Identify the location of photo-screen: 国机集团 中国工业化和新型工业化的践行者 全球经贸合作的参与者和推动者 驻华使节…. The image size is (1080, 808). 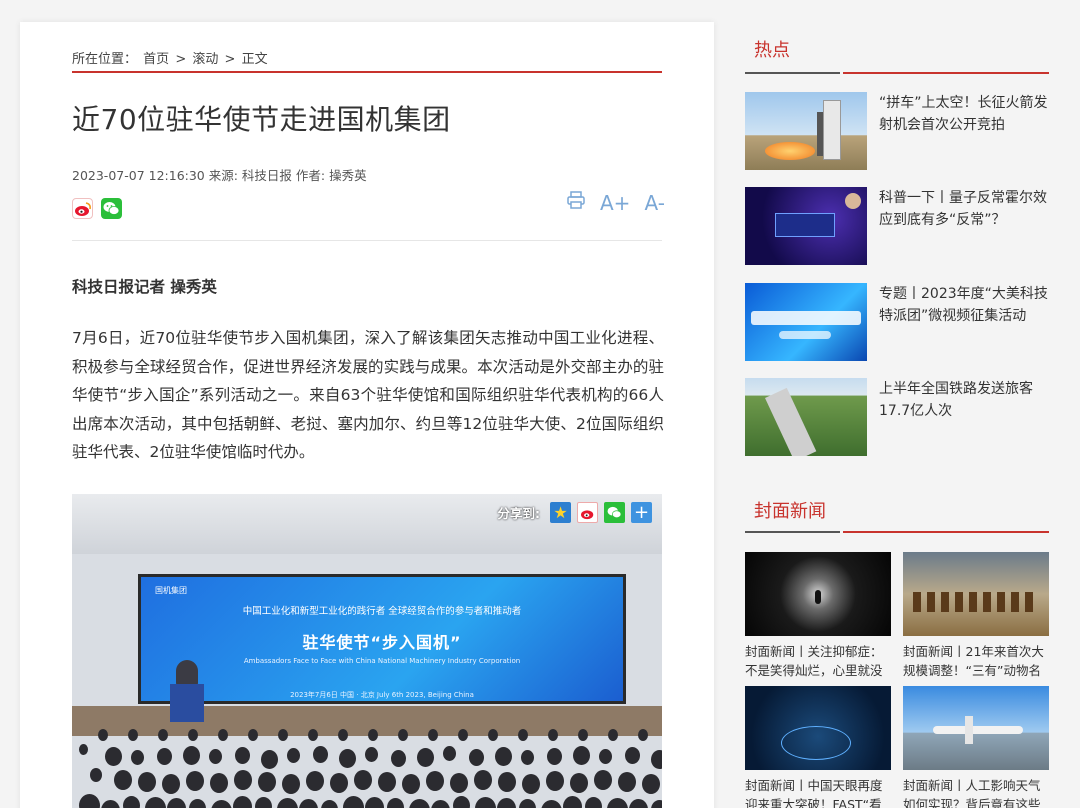
(382, 639).